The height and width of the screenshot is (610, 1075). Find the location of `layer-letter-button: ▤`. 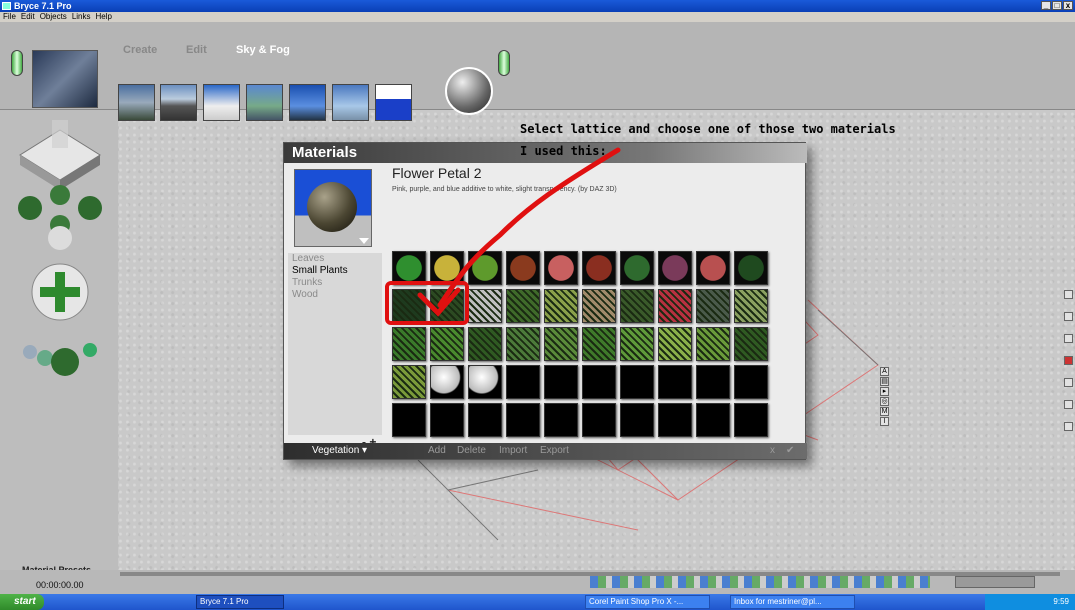

layer-letter-button: ▤ is located at coordinates (884, 381).